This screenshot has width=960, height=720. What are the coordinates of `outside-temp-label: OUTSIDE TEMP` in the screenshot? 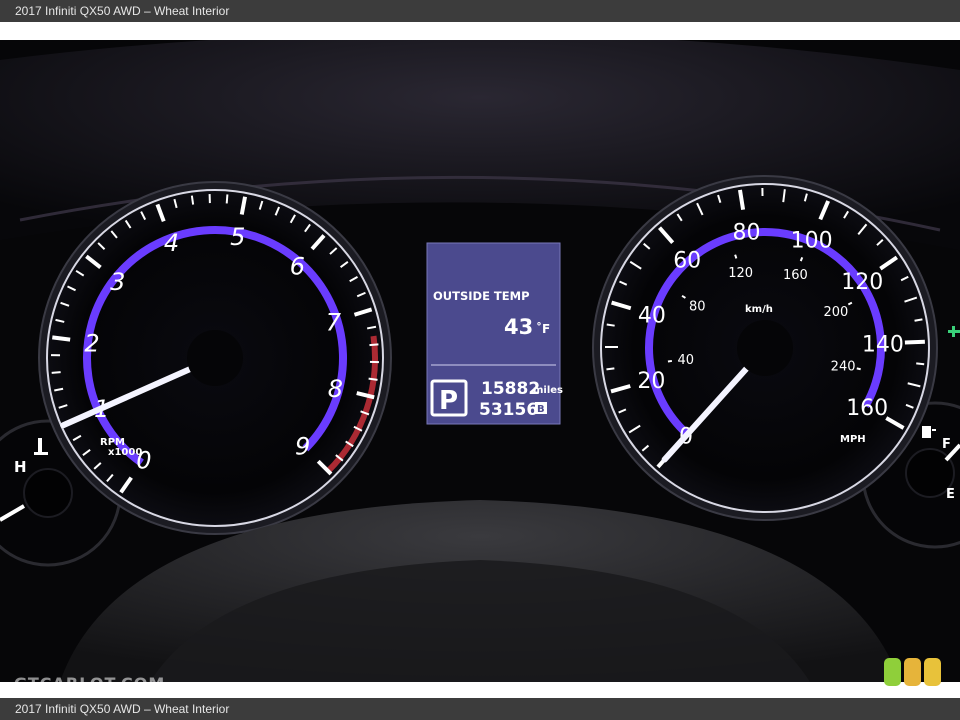 It's located at (481, 296).